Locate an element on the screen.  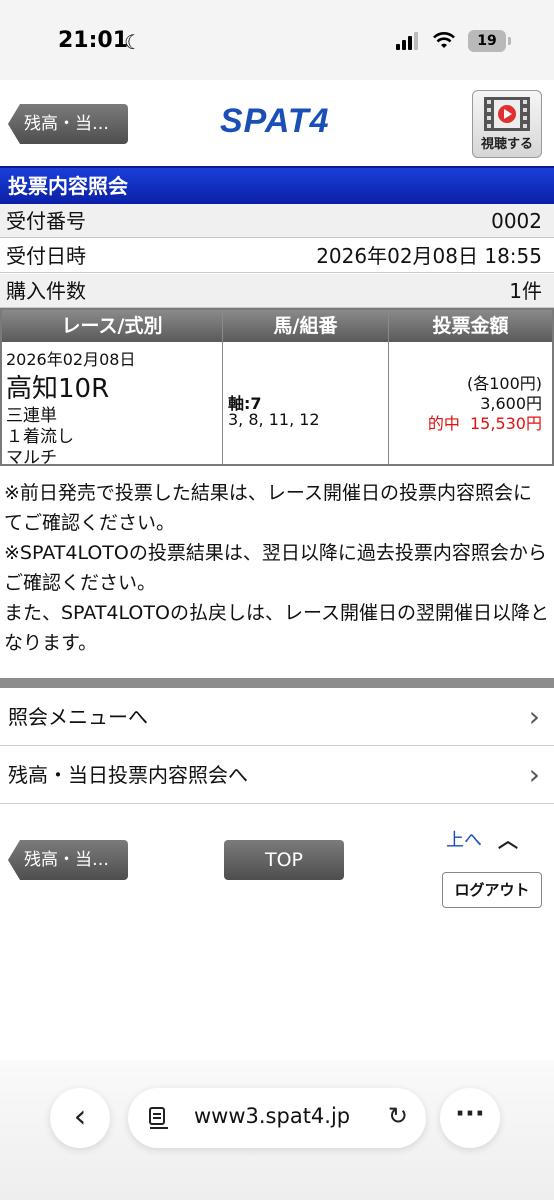
bet-type-cell: 三連単 １着流し マルチ is located at coordinates (40, 437).